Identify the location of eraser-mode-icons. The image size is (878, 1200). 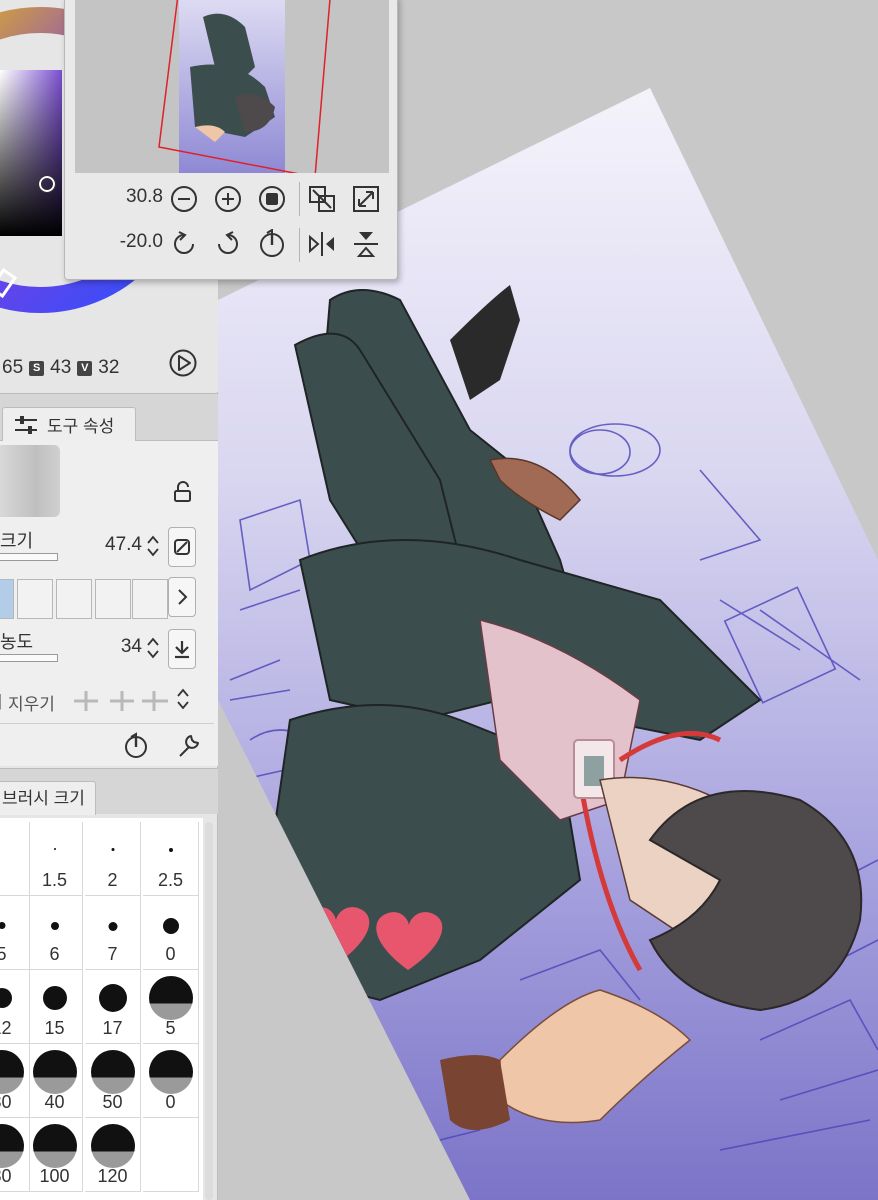
(120, 701).